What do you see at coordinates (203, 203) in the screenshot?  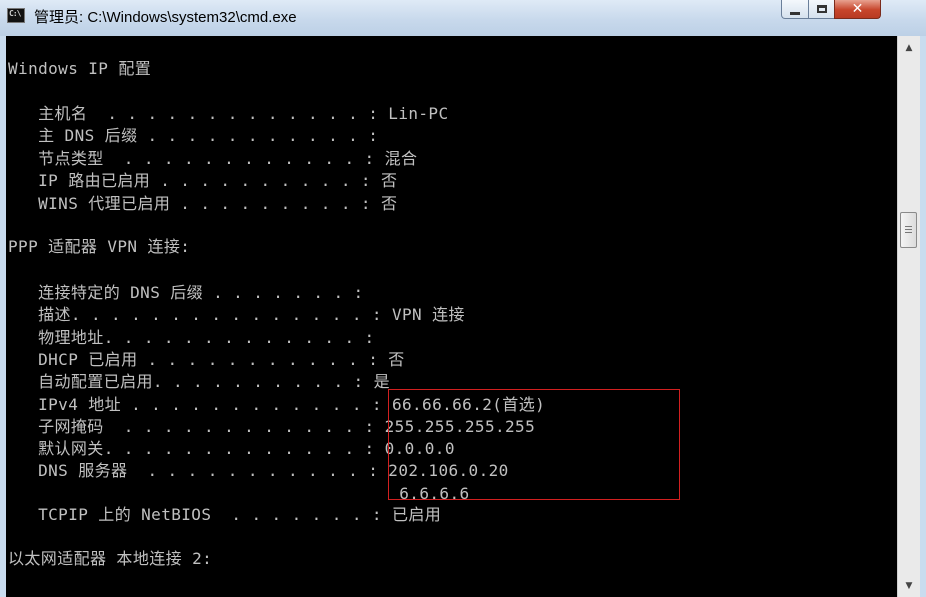 I see `console-line: WINS 代理已启用 . . . . . . . . . : 否` at bounding box center [203, 203].